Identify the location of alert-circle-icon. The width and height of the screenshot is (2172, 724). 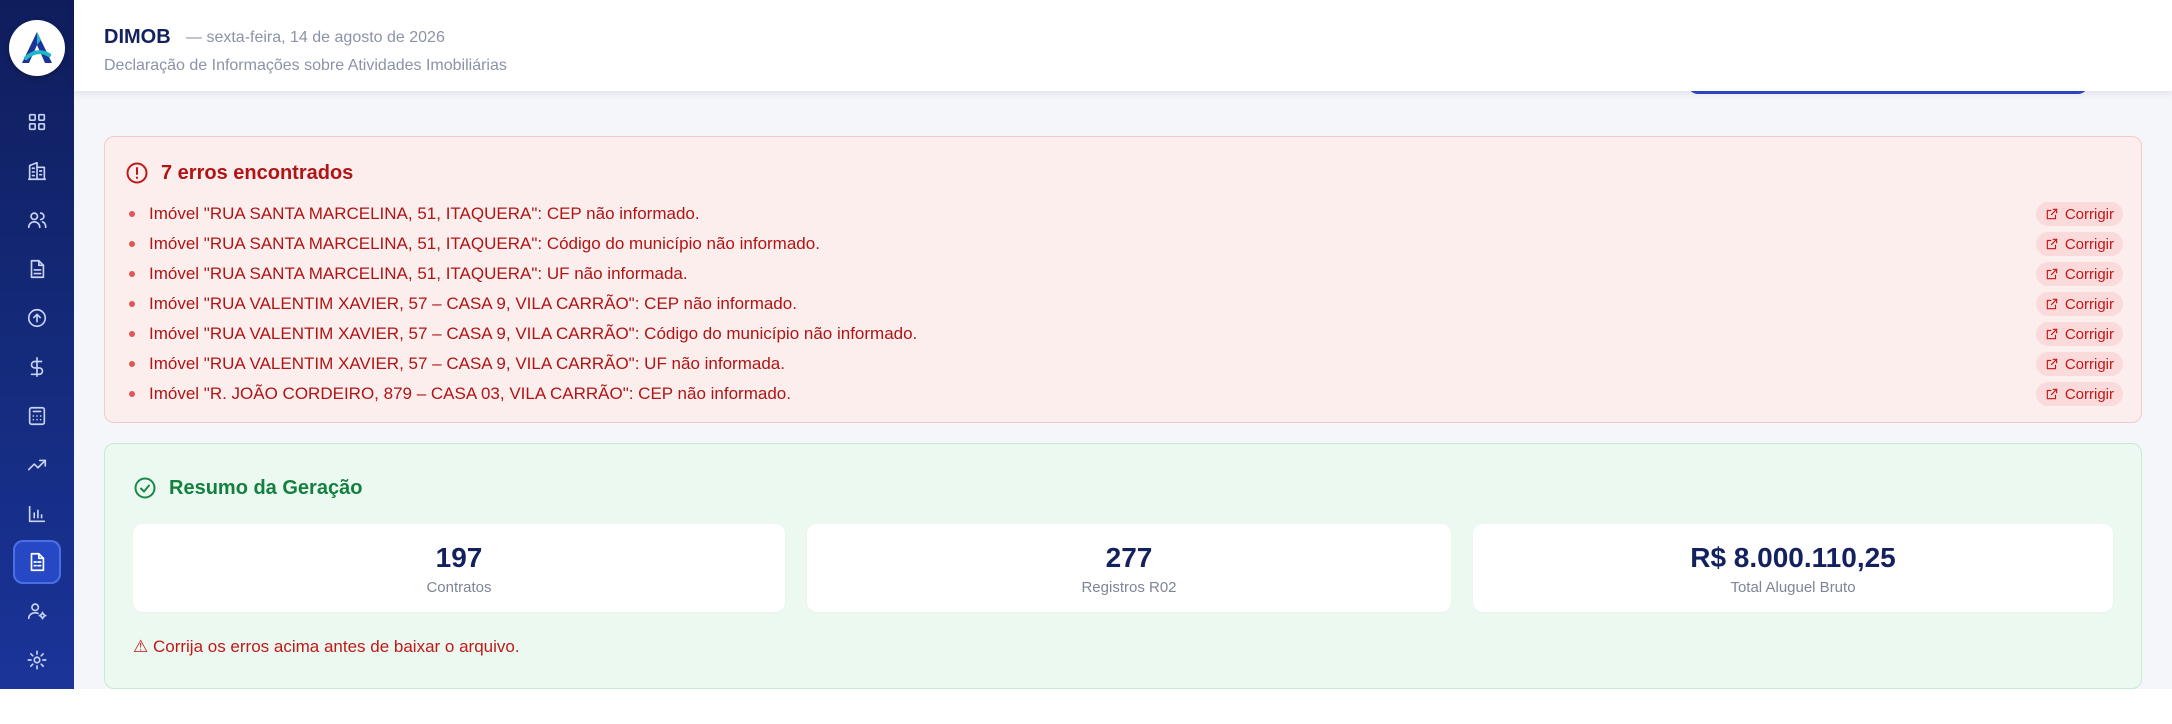
(137, 173).